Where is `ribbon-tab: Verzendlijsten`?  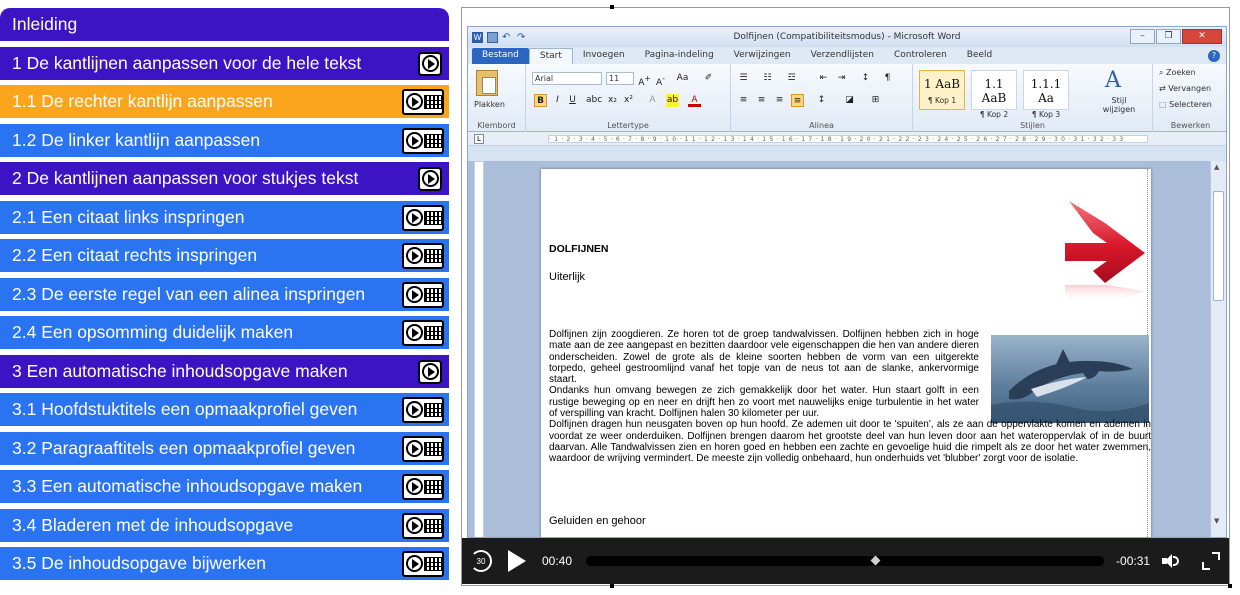
ribbon-tab: Verzendlijsten is located at coordinates (842, 56).